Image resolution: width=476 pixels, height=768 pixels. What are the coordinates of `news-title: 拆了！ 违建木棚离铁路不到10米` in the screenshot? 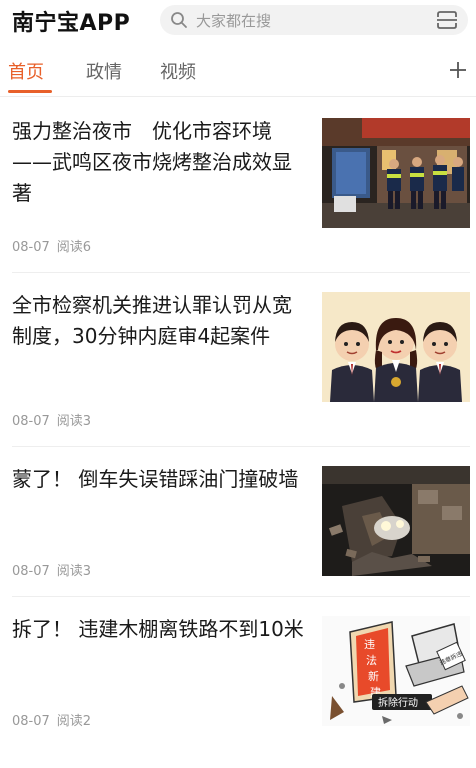 It's located at (158, 629).